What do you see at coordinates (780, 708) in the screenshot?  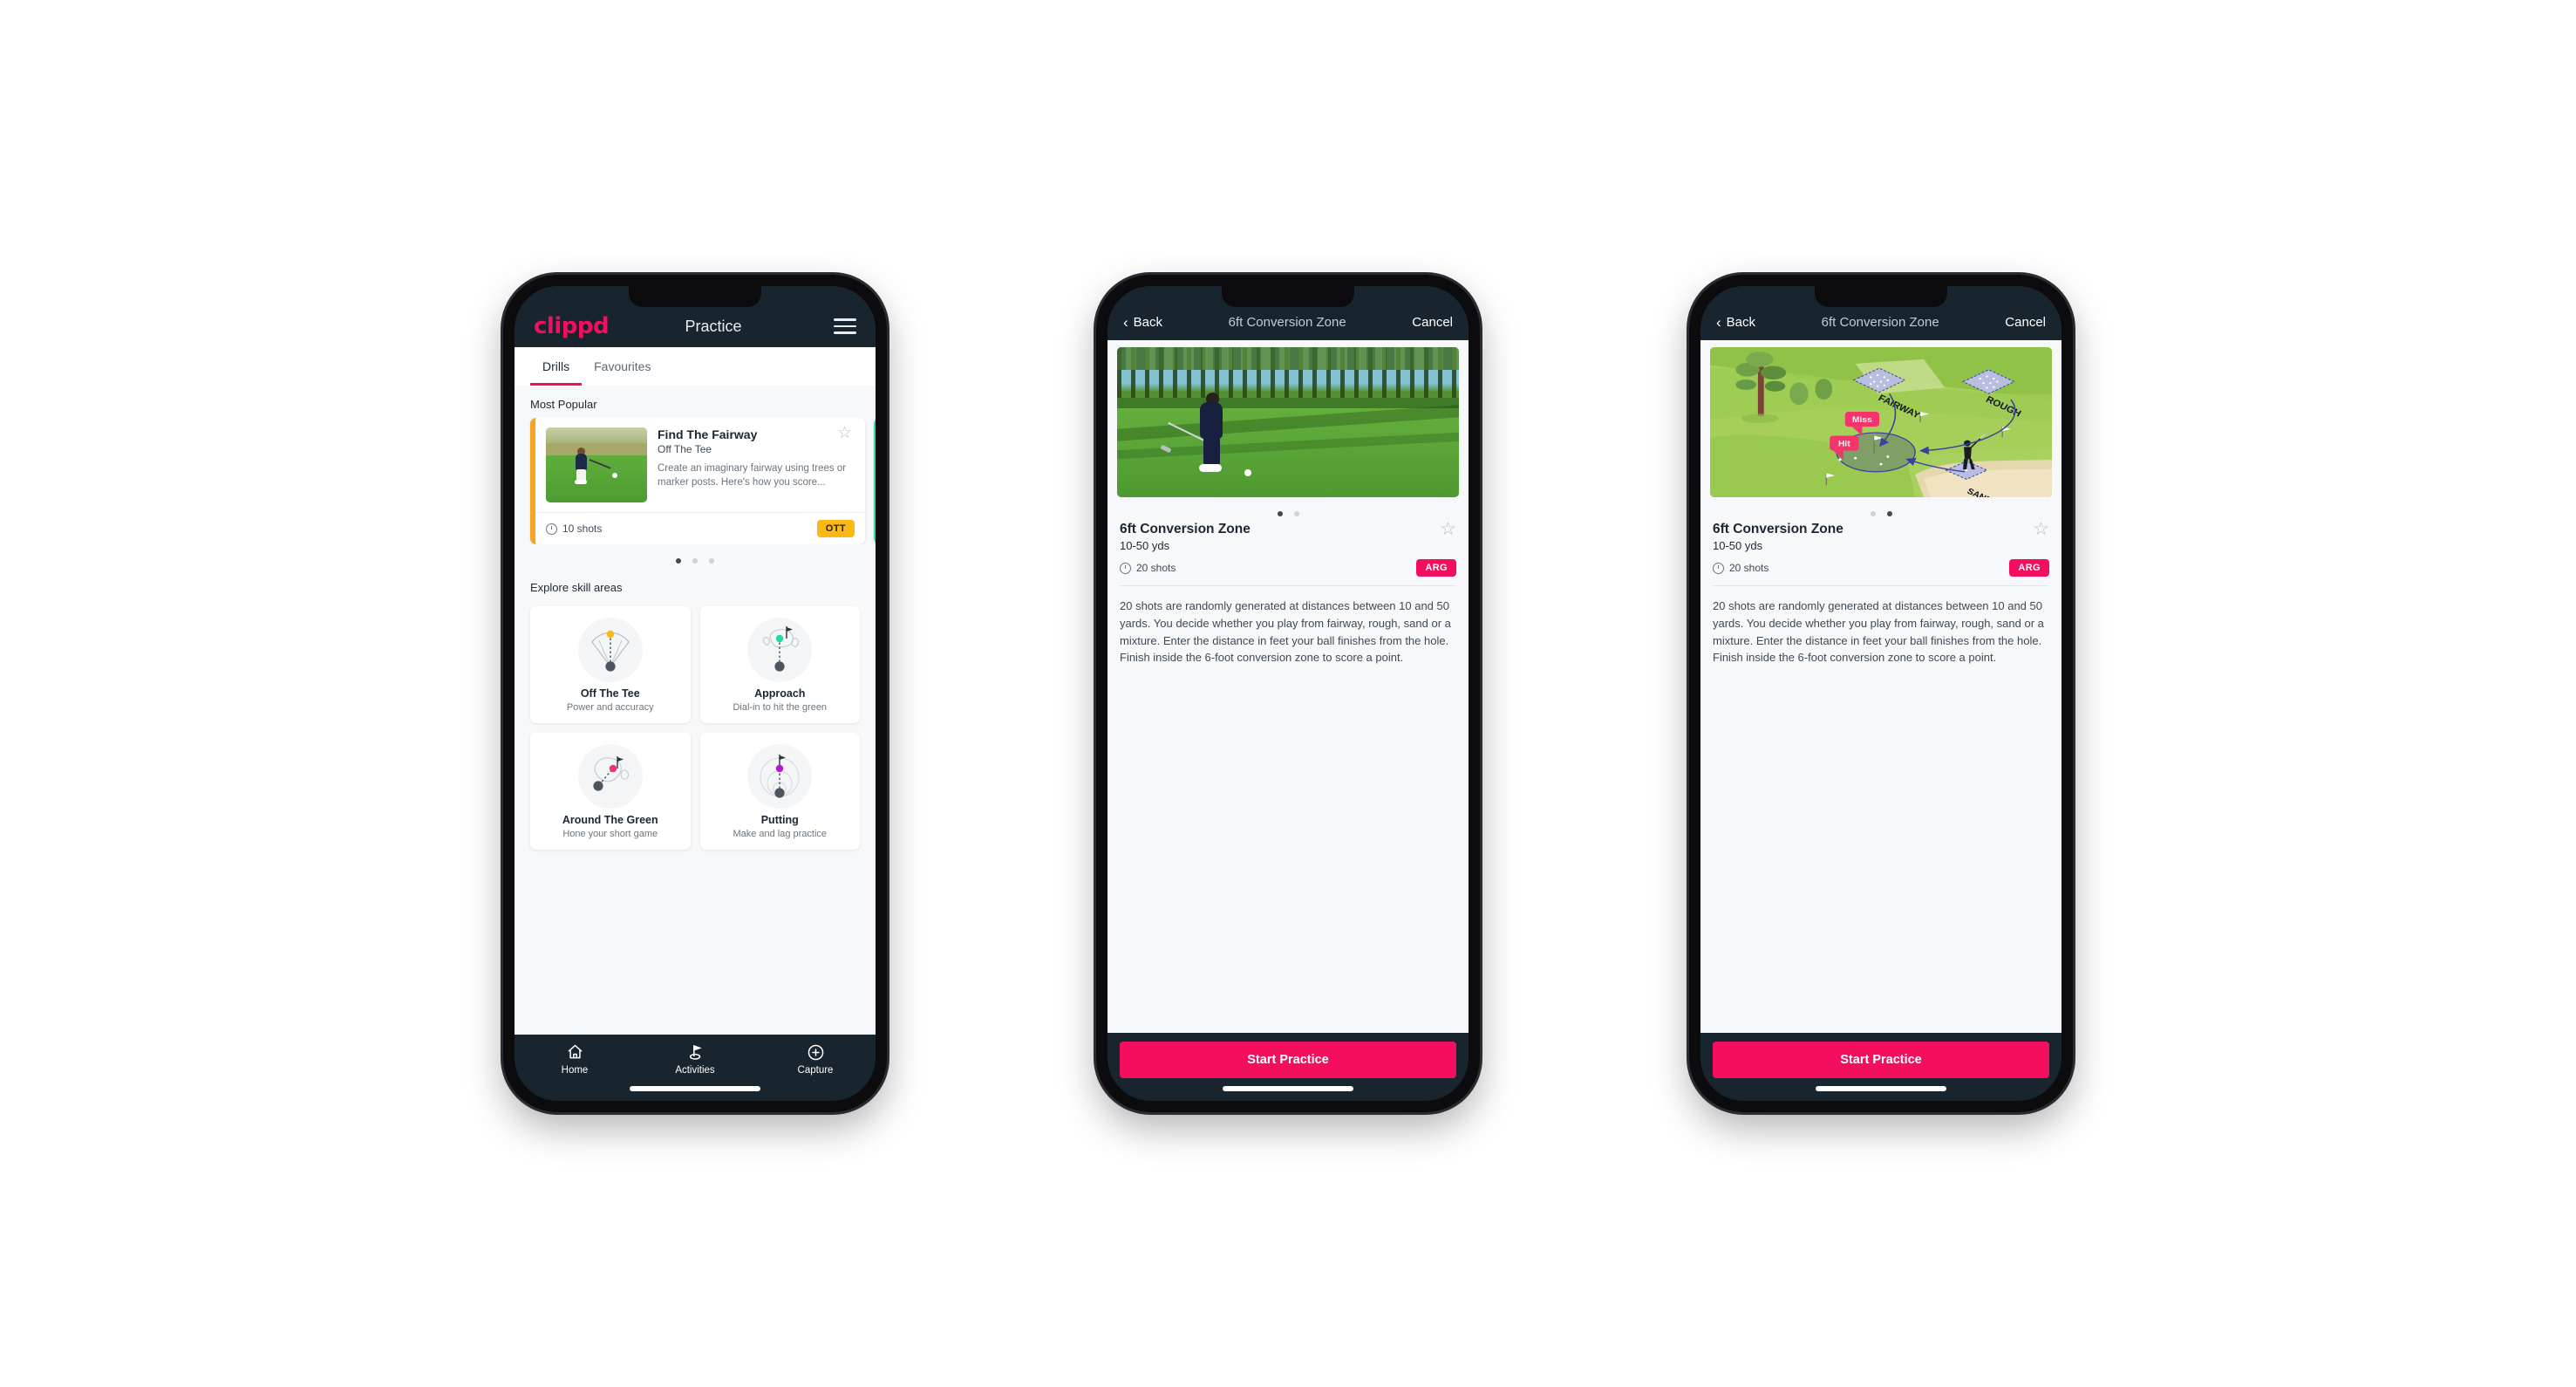 I see `skill-desc: Dial-in to hit the green` at bounding box center [780, 708].